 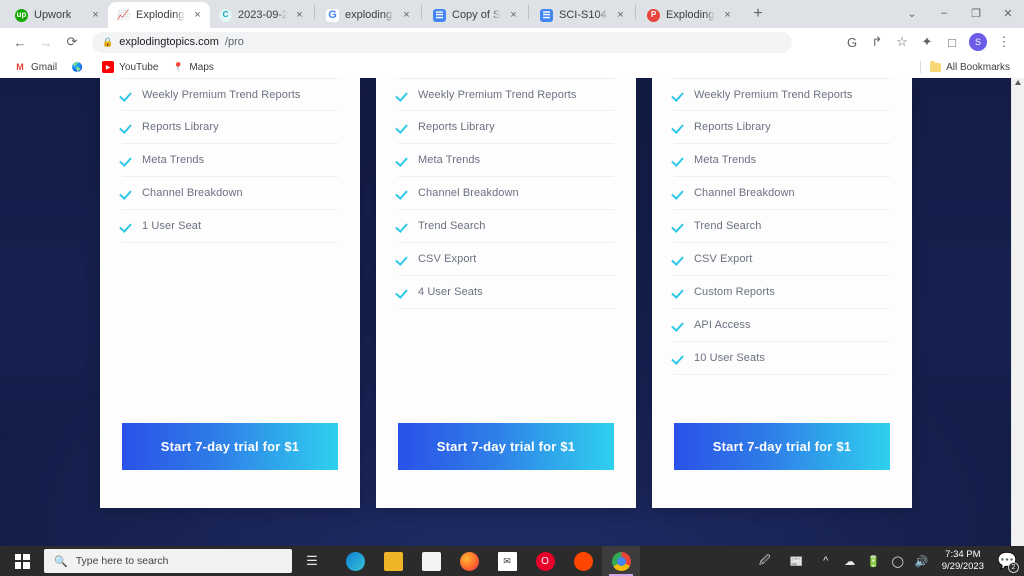 I want to click on close-window-button: ✕, so click(x=1008, y=13).